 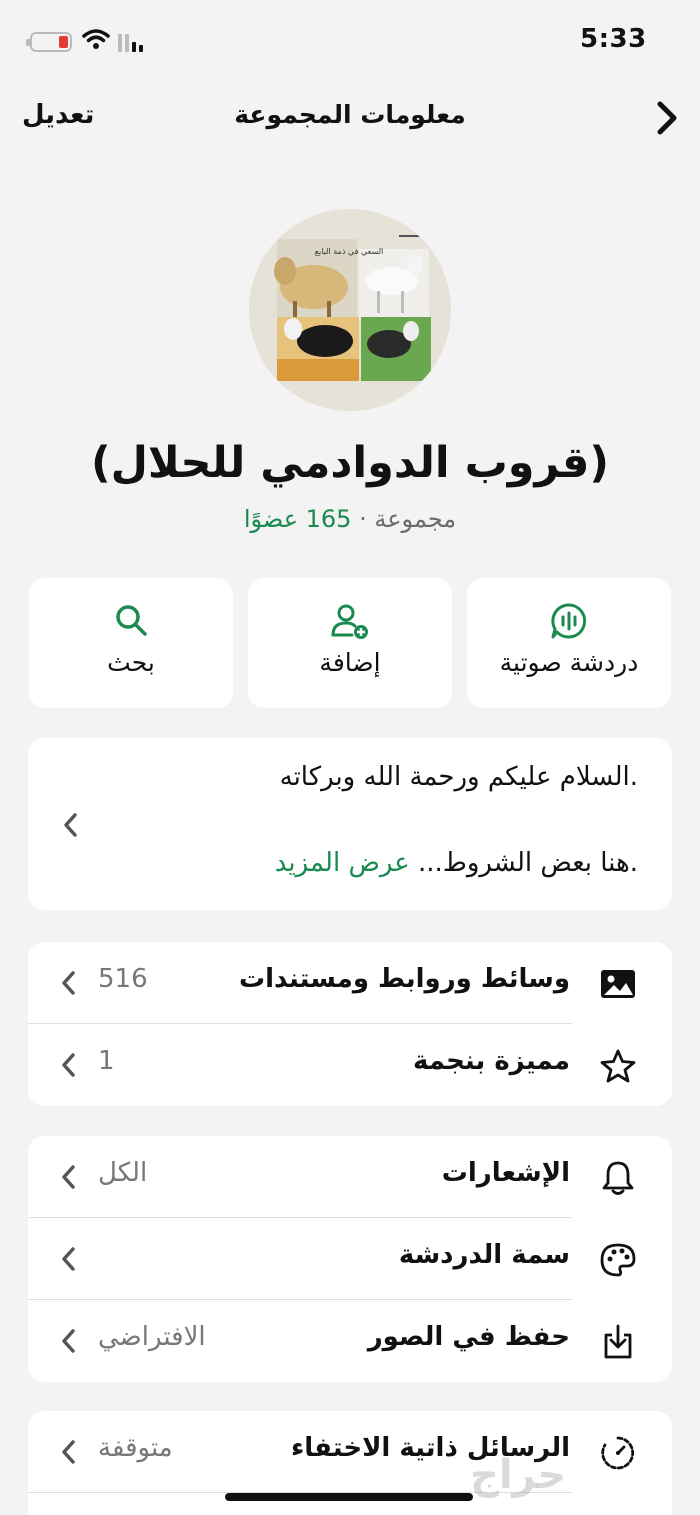 I want to click on chat-theme-row: سمة الدردشة, so click(x=350, y=1259).